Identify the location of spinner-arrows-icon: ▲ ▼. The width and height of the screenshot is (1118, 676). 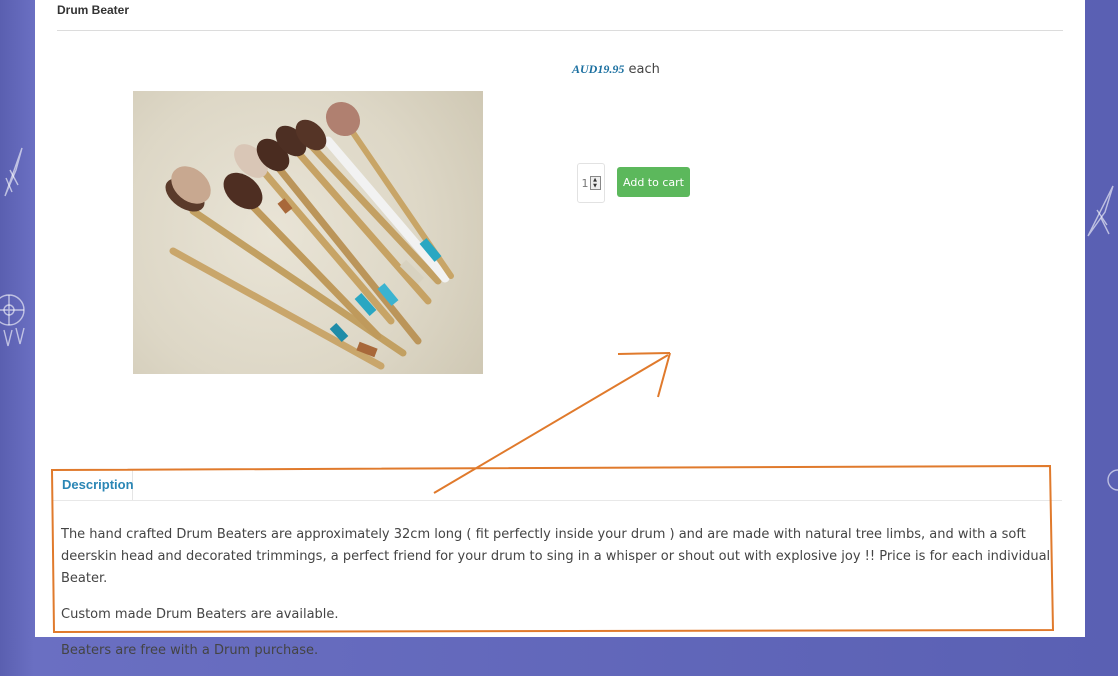
(595, 183).